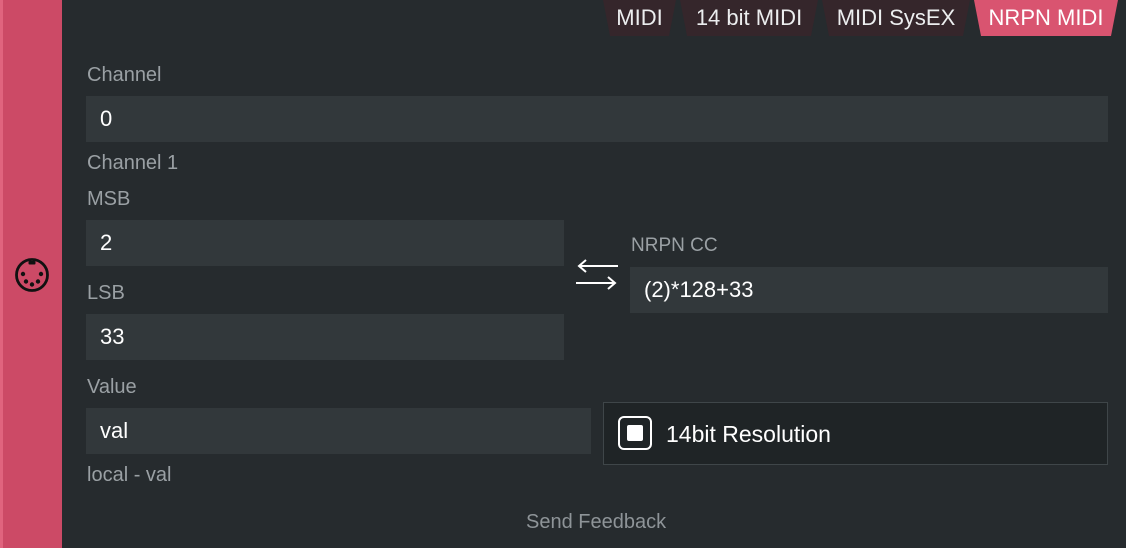  I want to click on msb-field: 2, so click(325, 243).